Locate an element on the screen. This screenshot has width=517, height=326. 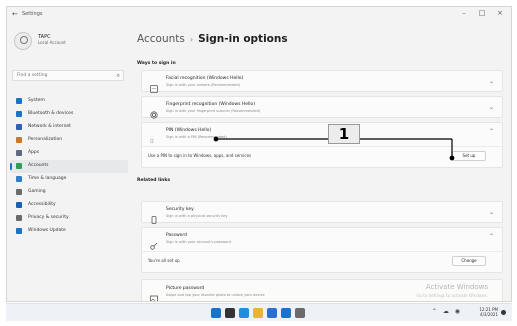
windows-icon is located at coordinates (216, 313).